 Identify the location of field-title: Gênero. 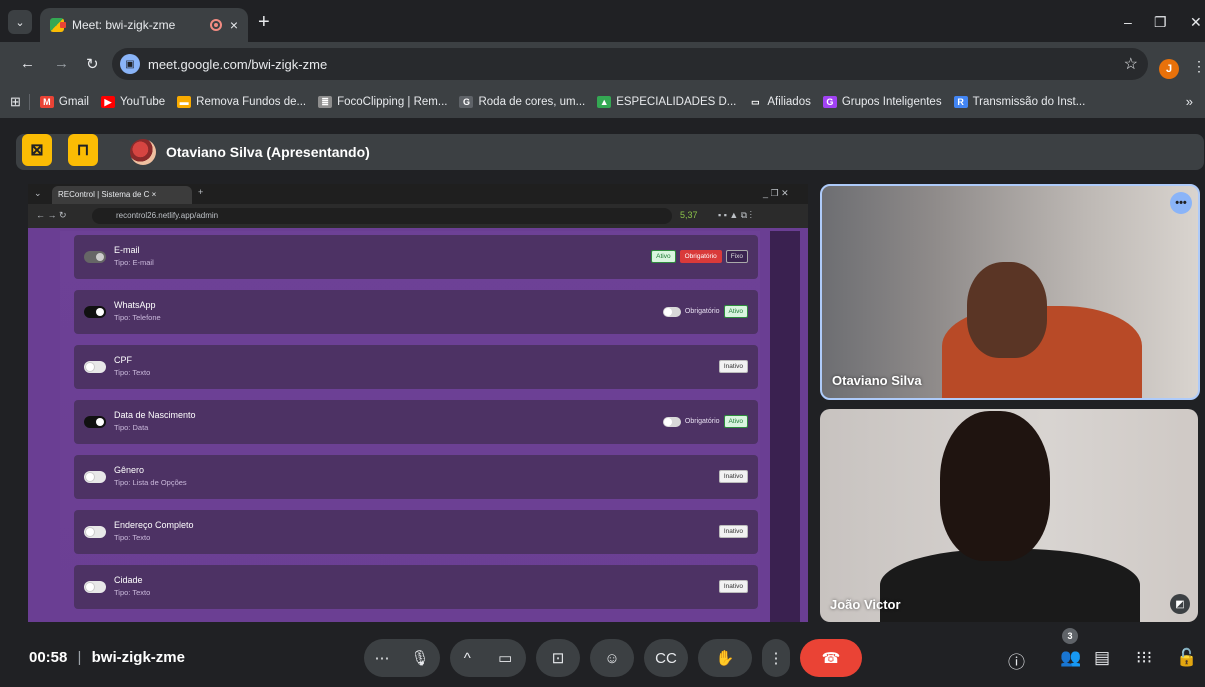
(129, 470).